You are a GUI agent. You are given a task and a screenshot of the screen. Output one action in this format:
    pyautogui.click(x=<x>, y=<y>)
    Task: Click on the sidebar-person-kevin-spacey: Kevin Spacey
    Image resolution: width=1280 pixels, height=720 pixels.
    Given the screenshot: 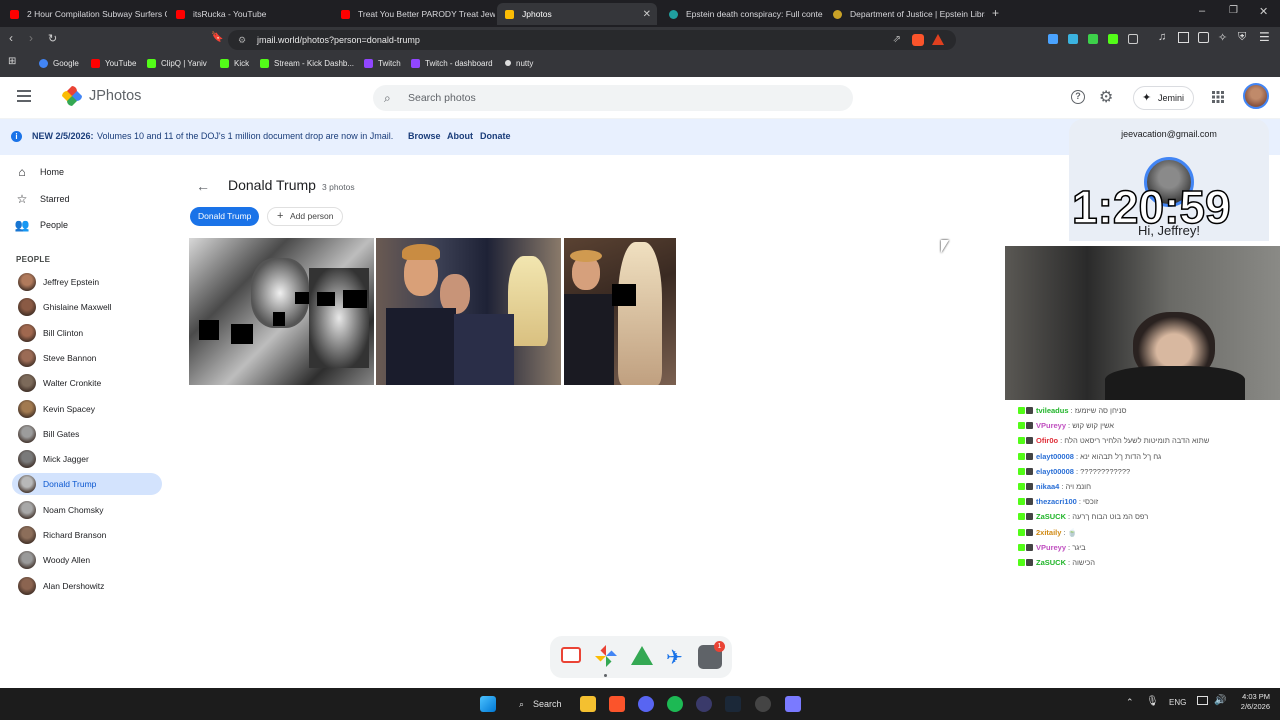 What is the action you would take?
    pyautogui.click(x=87, y=409)
    